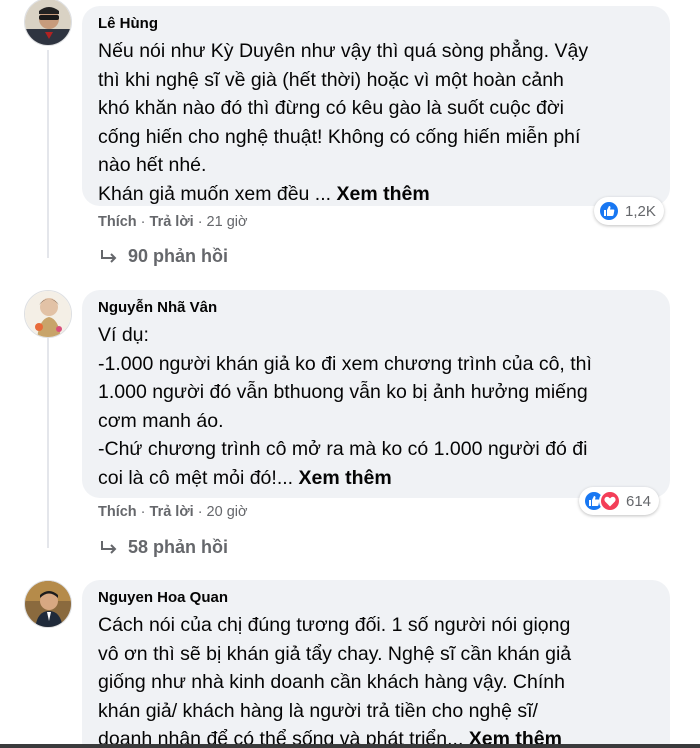 The width and height of the screenshot is (700, 748). Describe the element at coordinates (178, 256) in the screenshot. I see `replies-count: 90 phản hồi` at that location.